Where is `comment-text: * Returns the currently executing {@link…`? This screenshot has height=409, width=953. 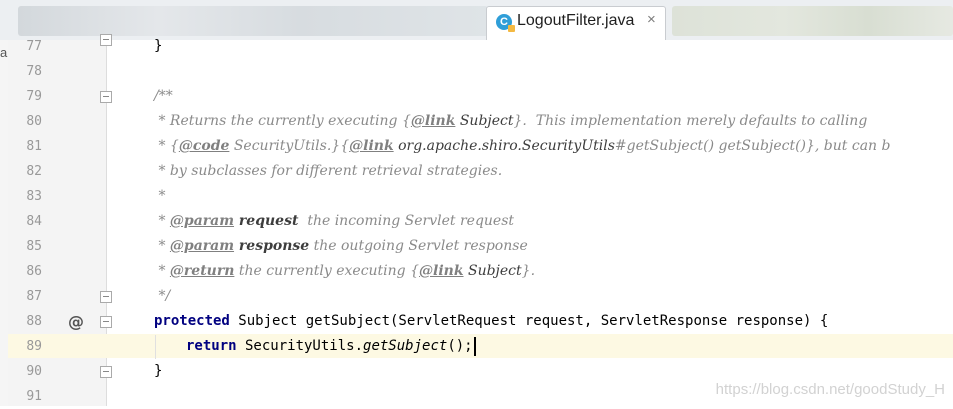 comment-text: * Returns the currently executing {@link… is located at coordinates (511, 121).